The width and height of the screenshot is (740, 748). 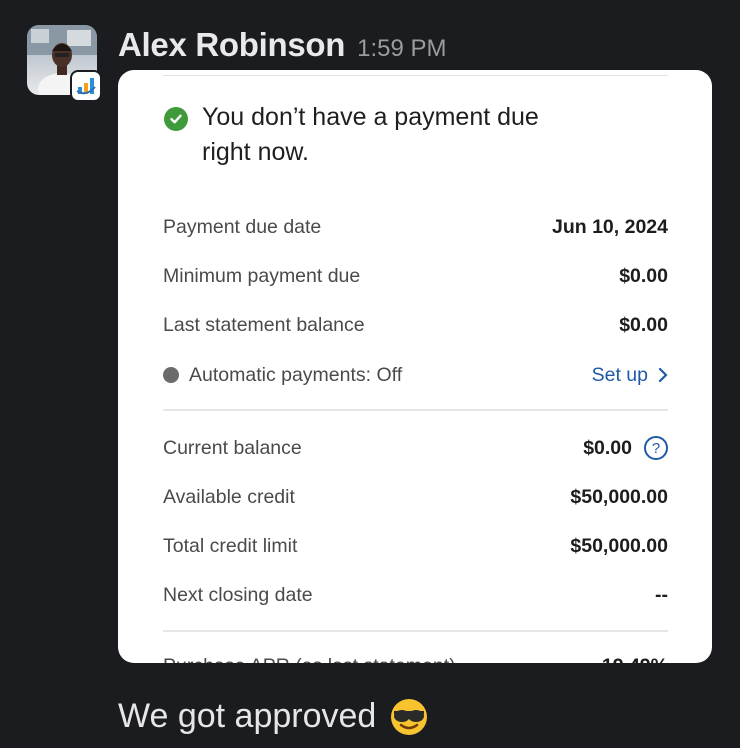 I want to click on row-purchase-apr: Purchase APR (as last statement) 19.49%, so click(x=415, y=659).